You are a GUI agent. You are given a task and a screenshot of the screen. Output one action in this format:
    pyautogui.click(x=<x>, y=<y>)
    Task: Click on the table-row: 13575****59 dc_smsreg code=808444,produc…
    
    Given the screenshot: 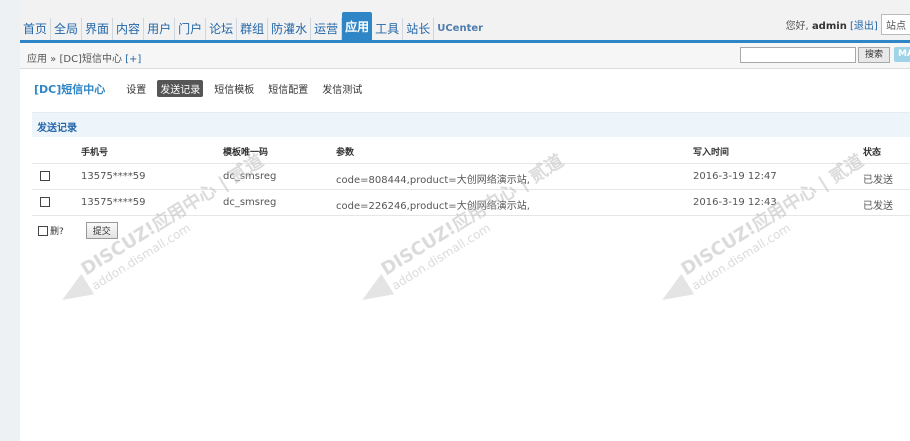 What is the action you would take?
    pyautogui.click(x=471, y=176)
    